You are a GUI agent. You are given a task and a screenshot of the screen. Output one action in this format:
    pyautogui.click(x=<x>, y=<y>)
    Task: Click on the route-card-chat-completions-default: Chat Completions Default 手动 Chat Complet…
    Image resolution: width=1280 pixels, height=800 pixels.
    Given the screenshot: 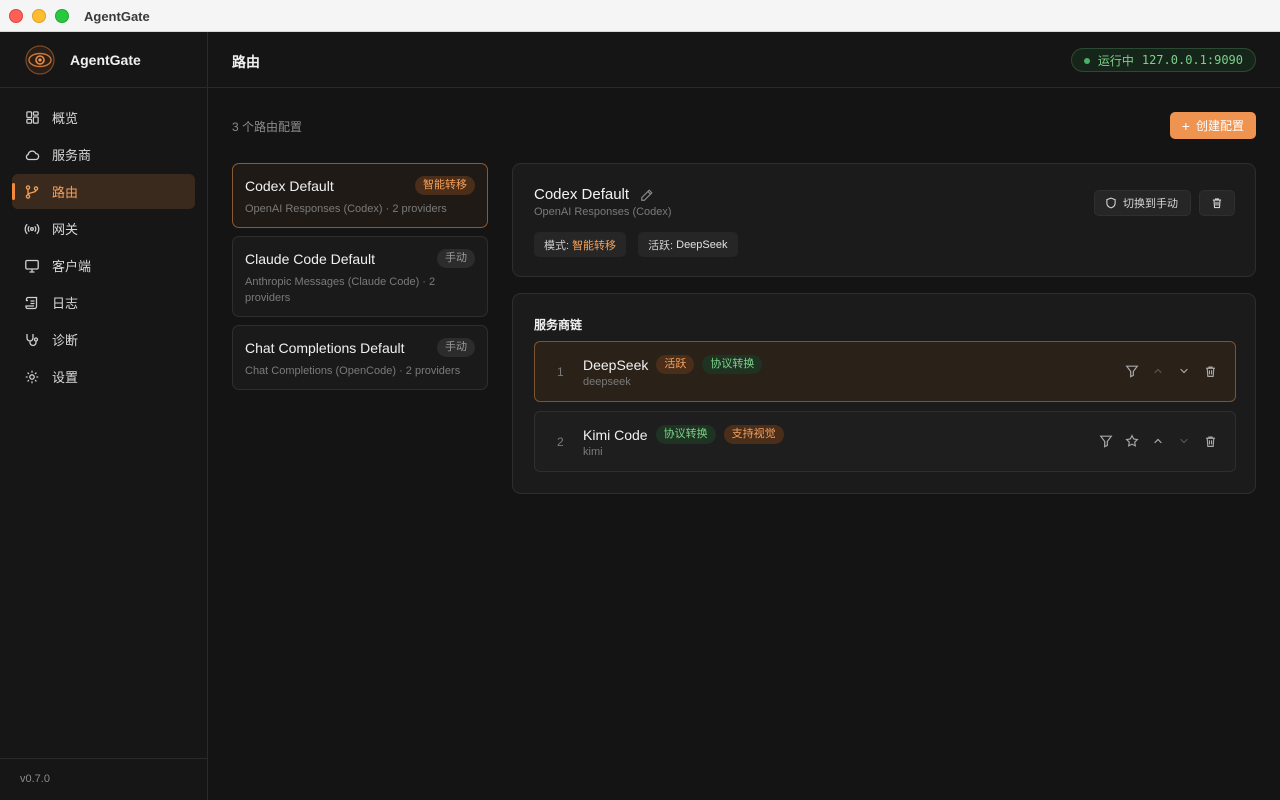 What is the action you would take?
    pyautogui.click(x=360, y=357)
    